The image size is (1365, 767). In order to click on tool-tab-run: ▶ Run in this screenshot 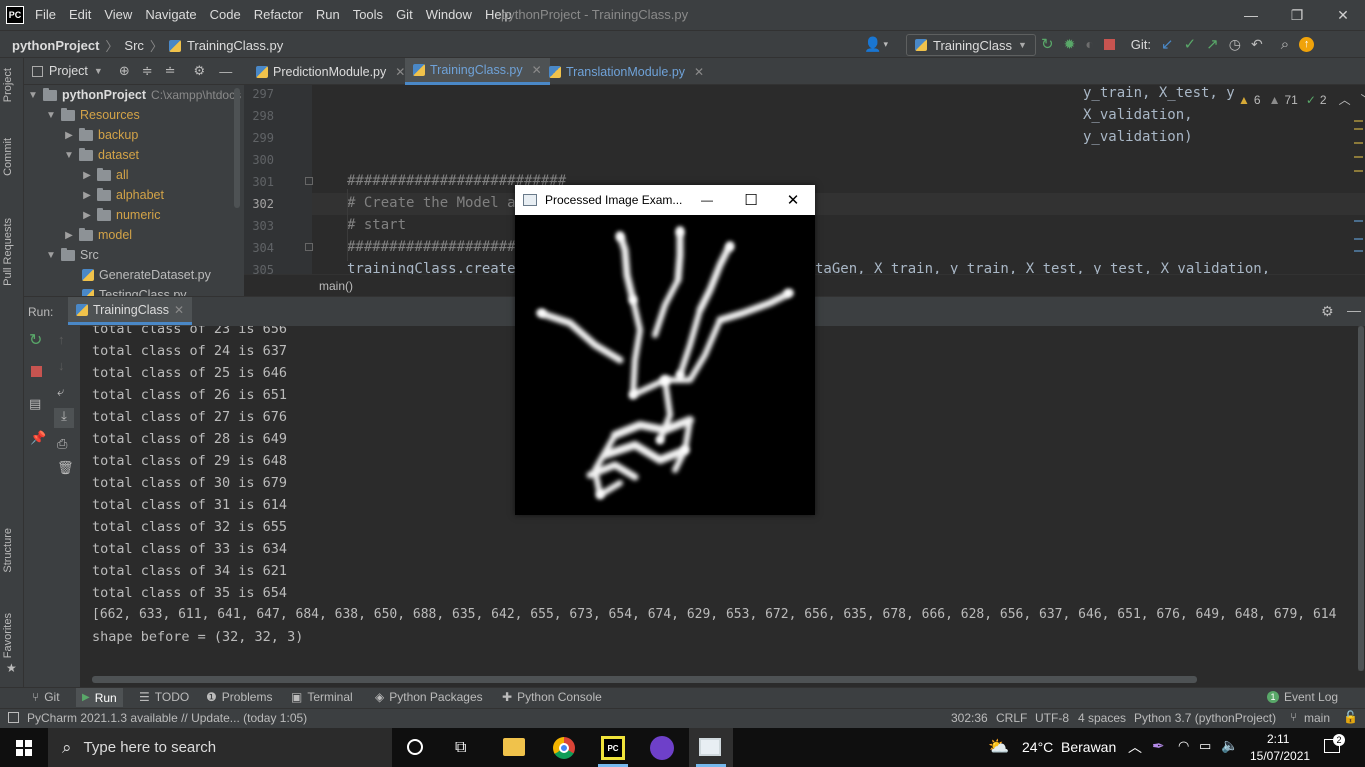, I will do `click(99, 697)`.